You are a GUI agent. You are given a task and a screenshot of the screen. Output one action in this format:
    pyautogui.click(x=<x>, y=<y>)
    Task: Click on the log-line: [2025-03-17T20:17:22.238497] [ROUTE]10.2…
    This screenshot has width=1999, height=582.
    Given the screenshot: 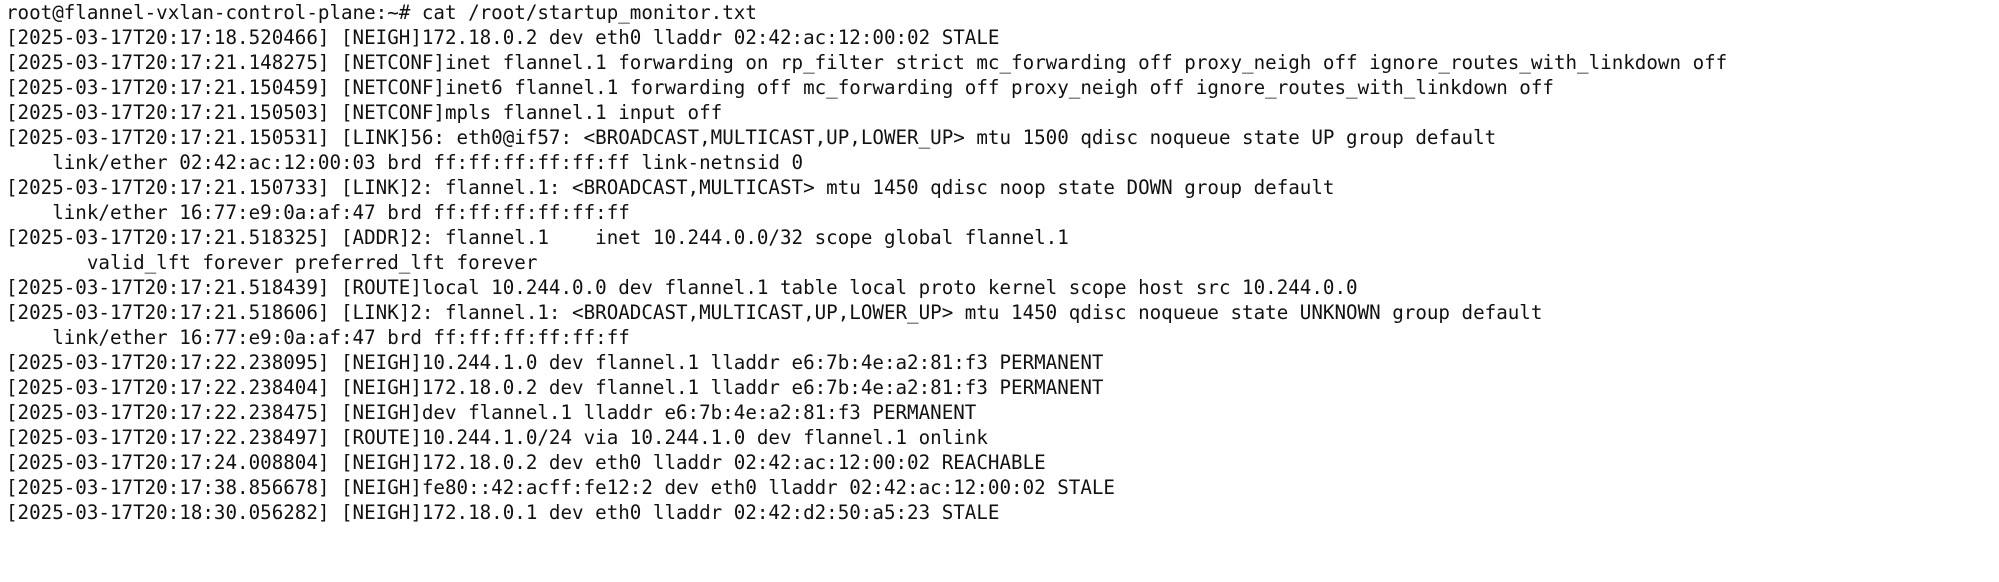 What is the action you would take?
    pyautogui.click(x=497, y=437)
    